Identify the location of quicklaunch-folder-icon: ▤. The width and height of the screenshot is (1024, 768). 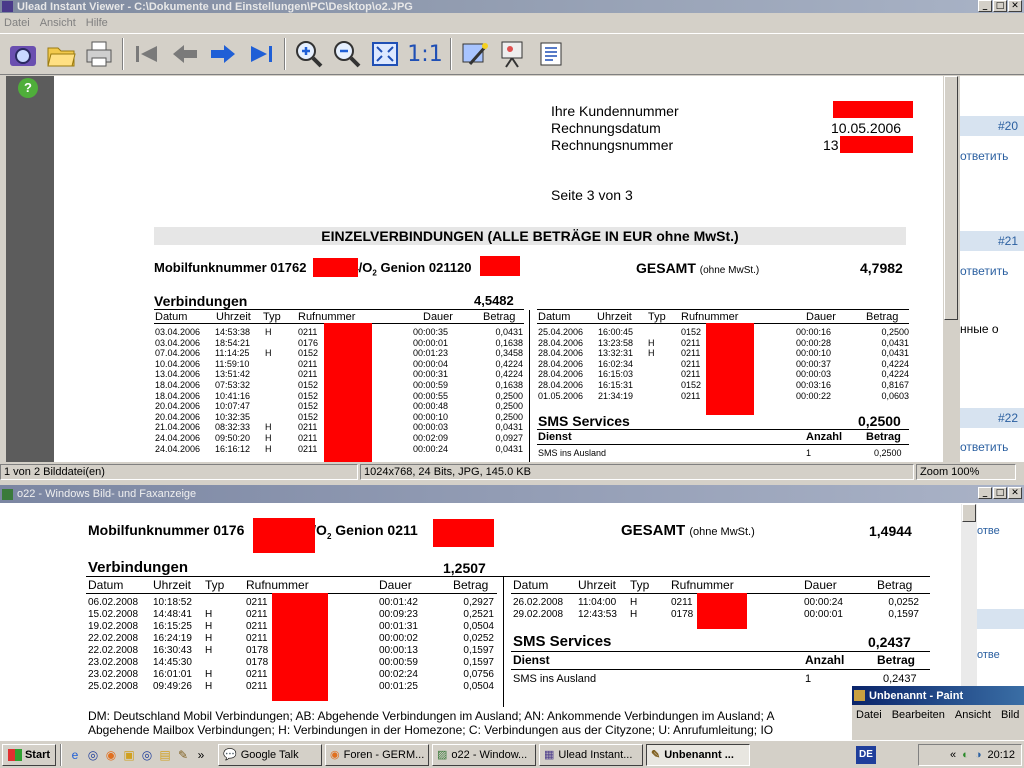
(165, 755).